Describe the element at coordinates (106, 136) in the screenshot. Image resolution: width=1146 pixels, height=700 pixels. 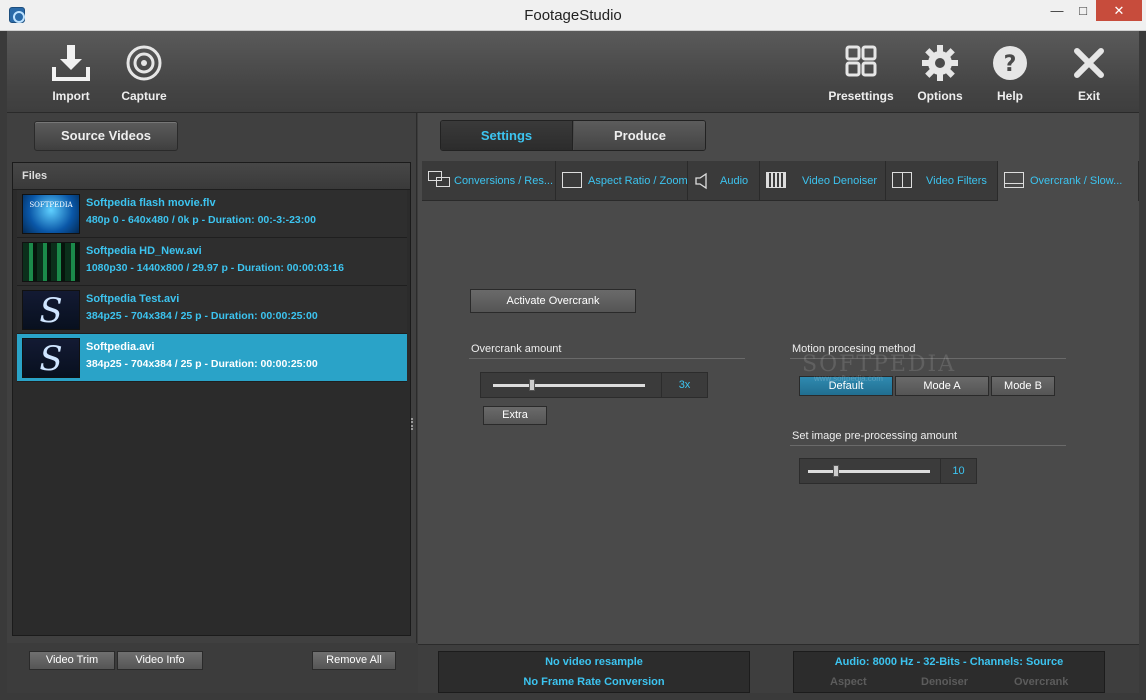
I see `source-videos-button: Source Videos` at that location.